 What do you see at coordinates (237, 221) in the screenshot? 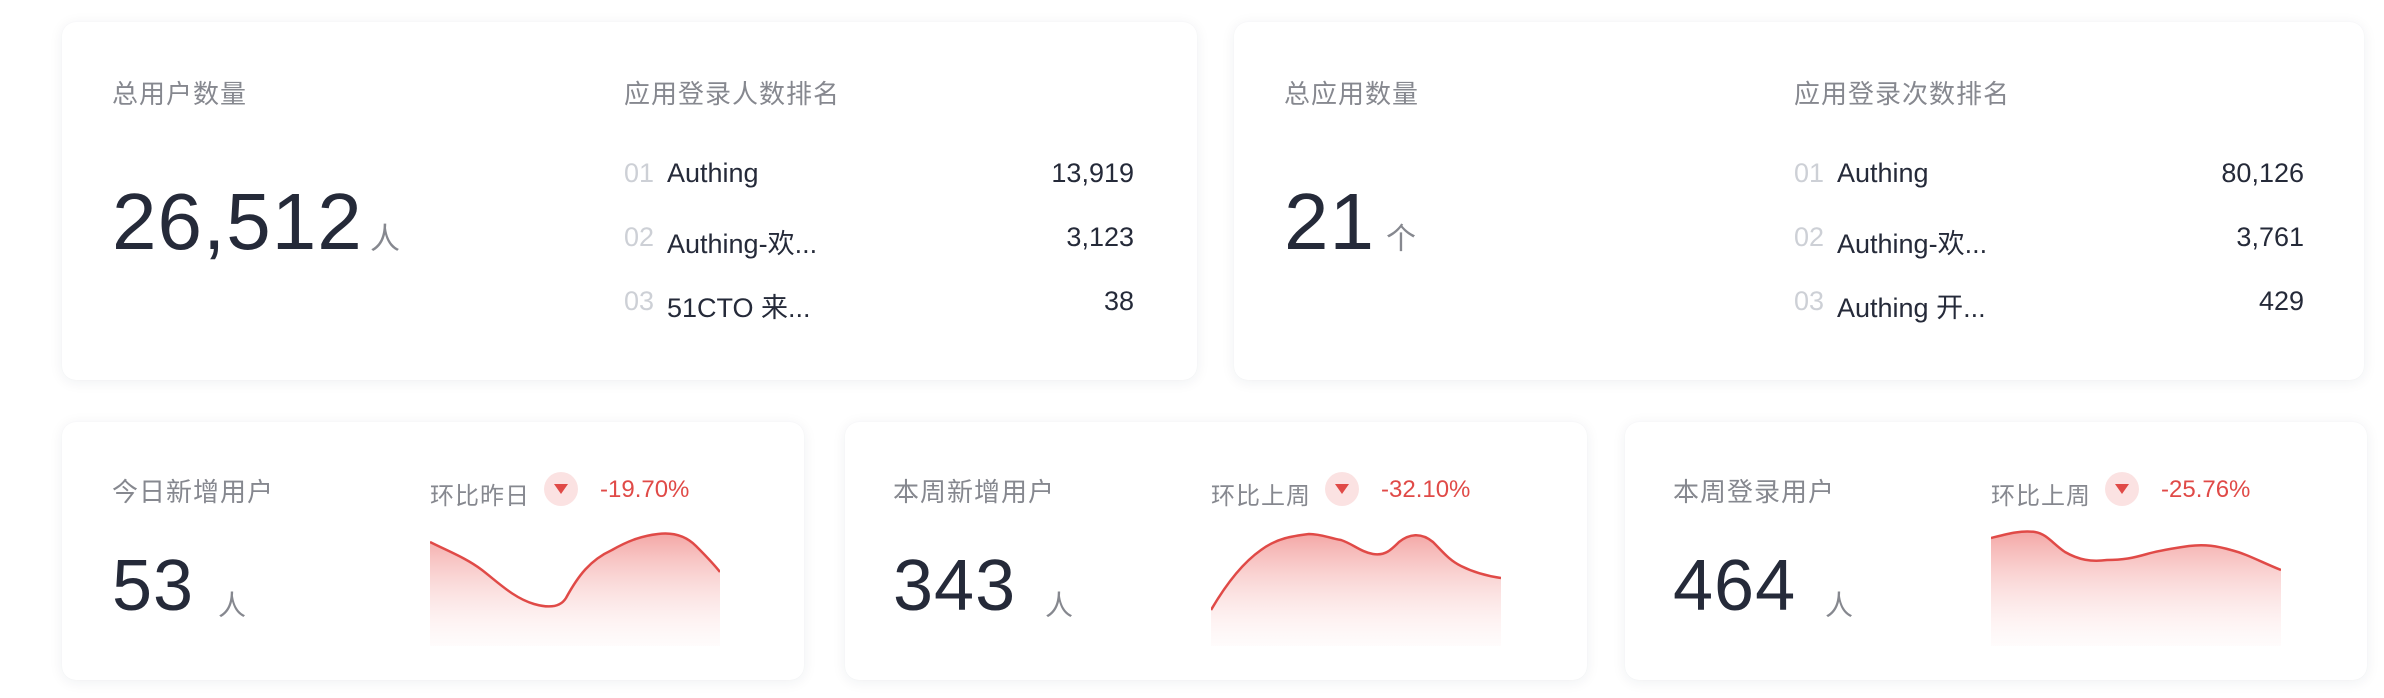
I see `total-users-value: 26,512` at bounding box center [237, 221].